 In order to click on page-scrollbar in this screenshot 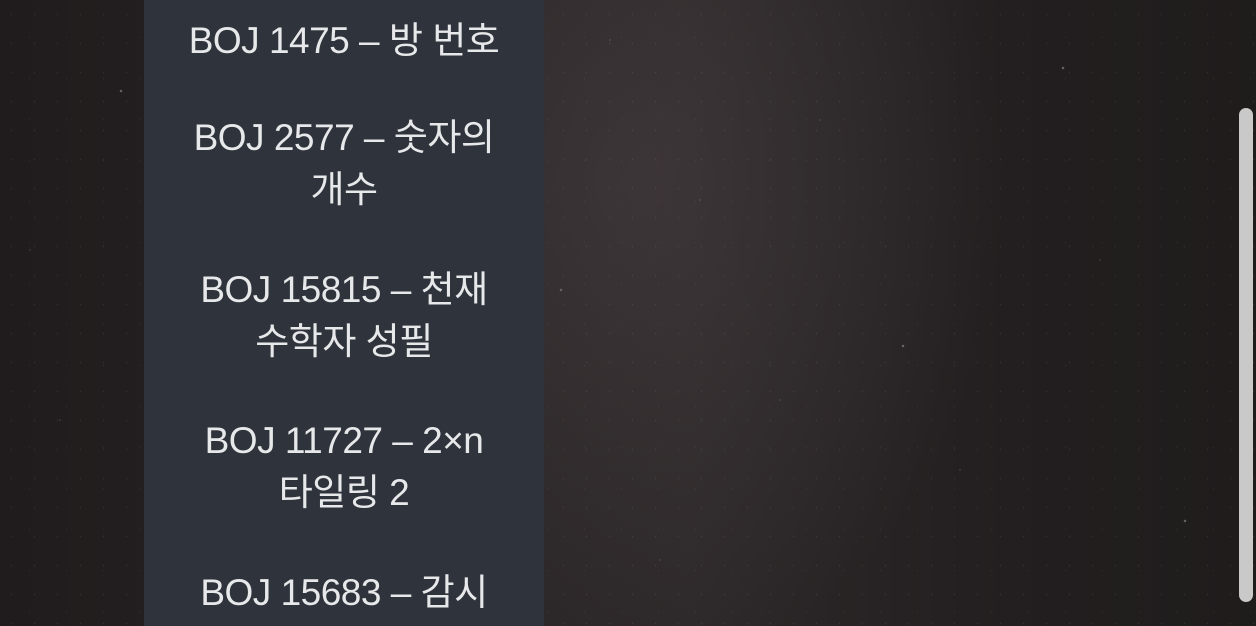, I will do `click(1246, 313)`.